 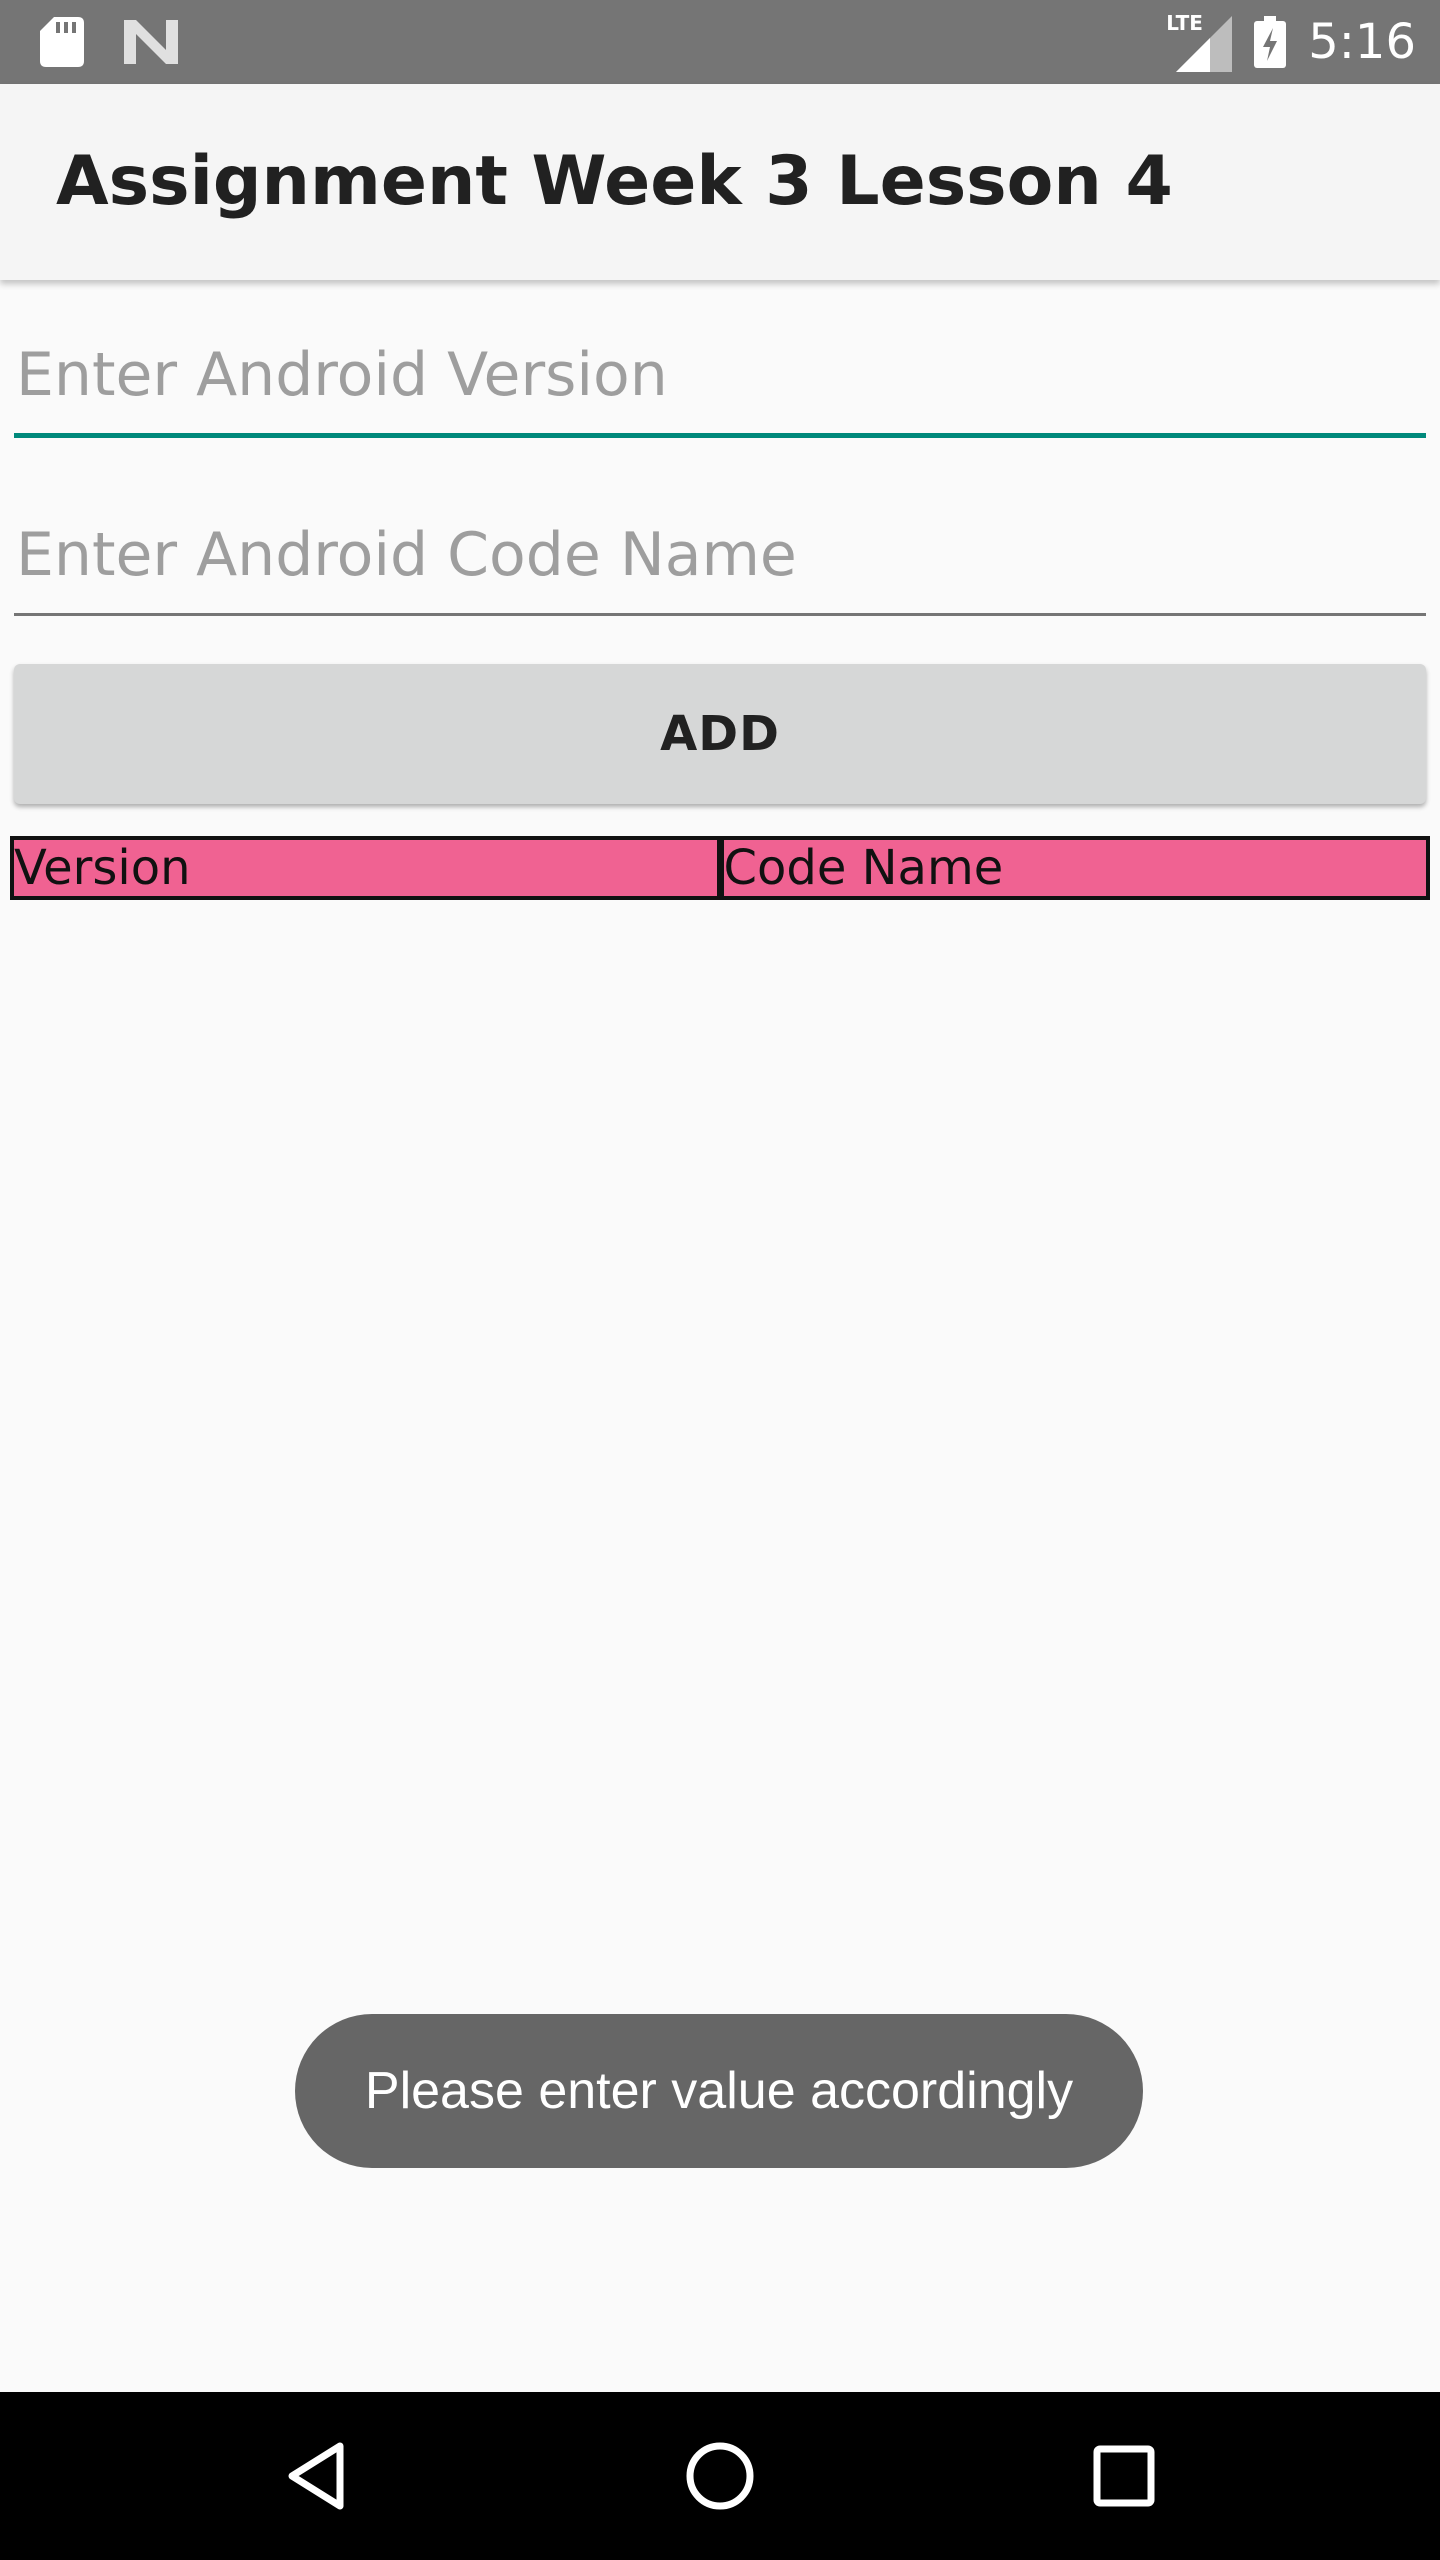 I want to click on app-bar: Assignment Week 3 Lesson 4, so click(x=720, y=182).